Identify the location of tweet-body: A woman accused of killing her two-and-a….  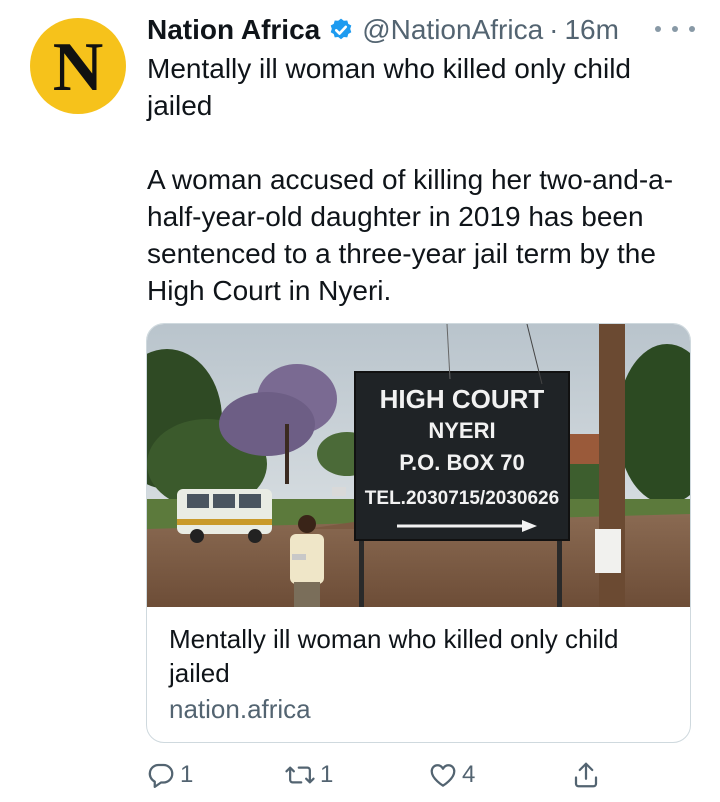
(410, 235).